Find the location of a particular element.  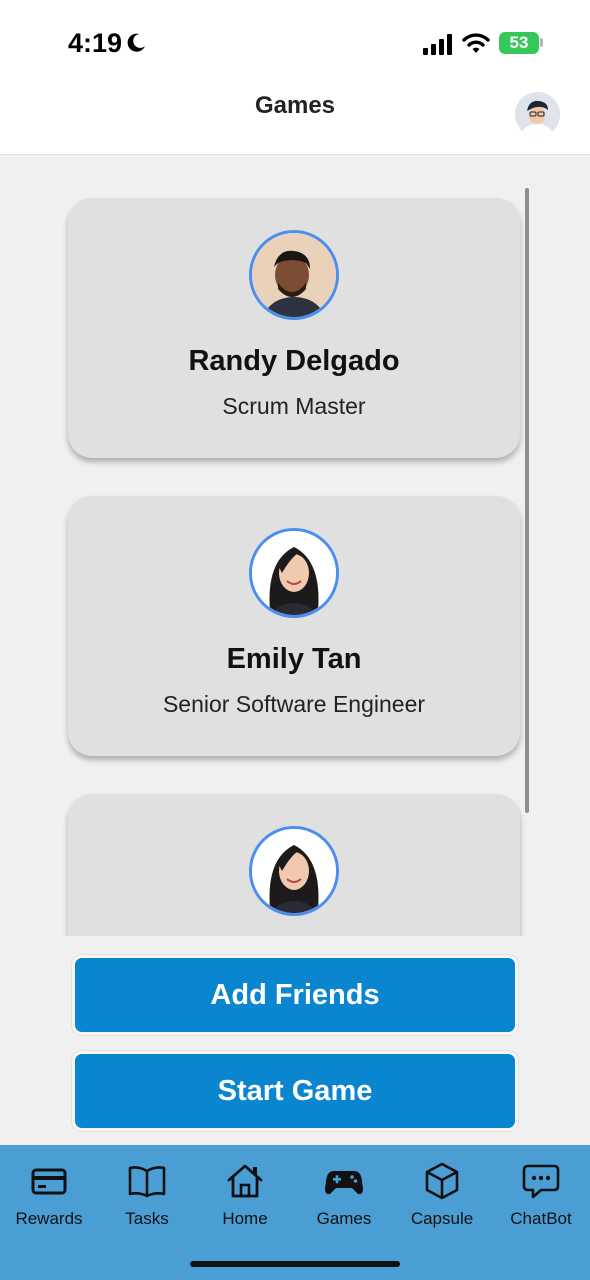

battery-indicator: 53 is located at coordinates (519, 43).